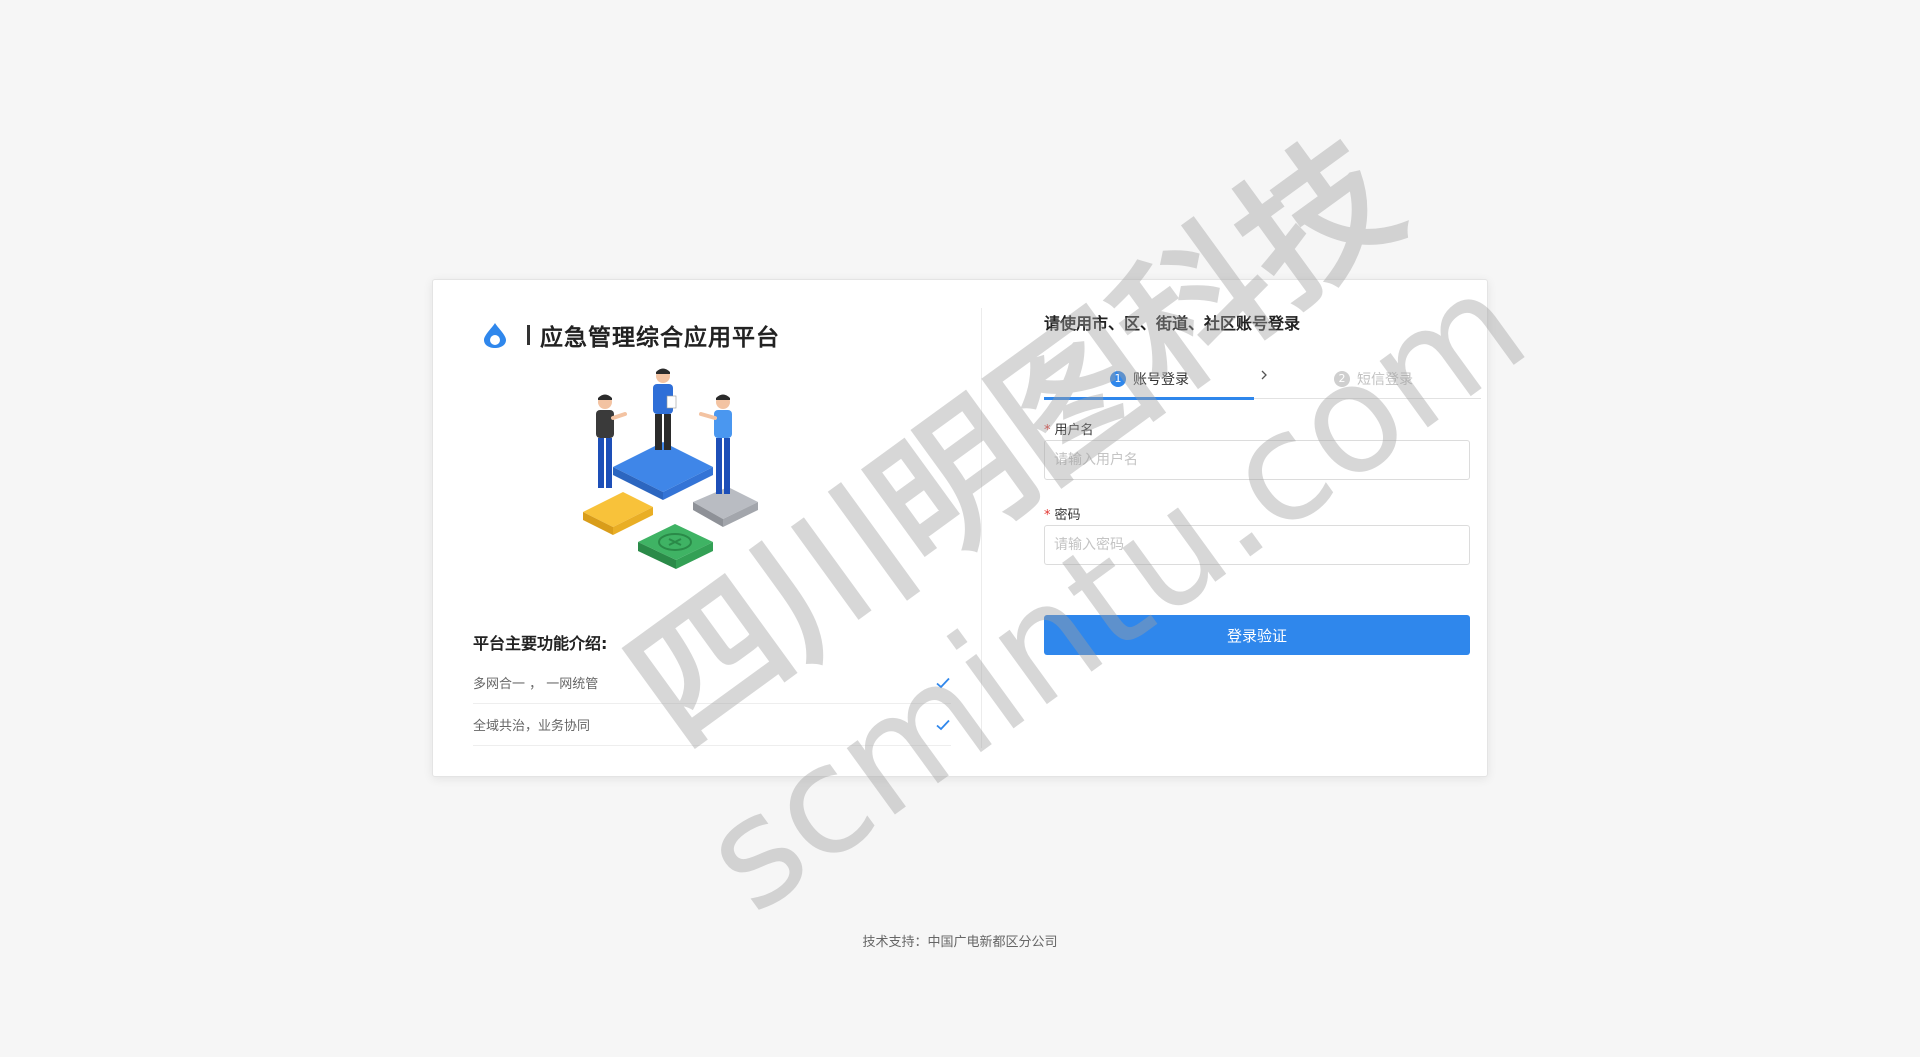 Image resolution: width=1920 pixels, height=1057 pixels. I want to click on tab-sms-login: 2 短信登录, so click(1373, 378).